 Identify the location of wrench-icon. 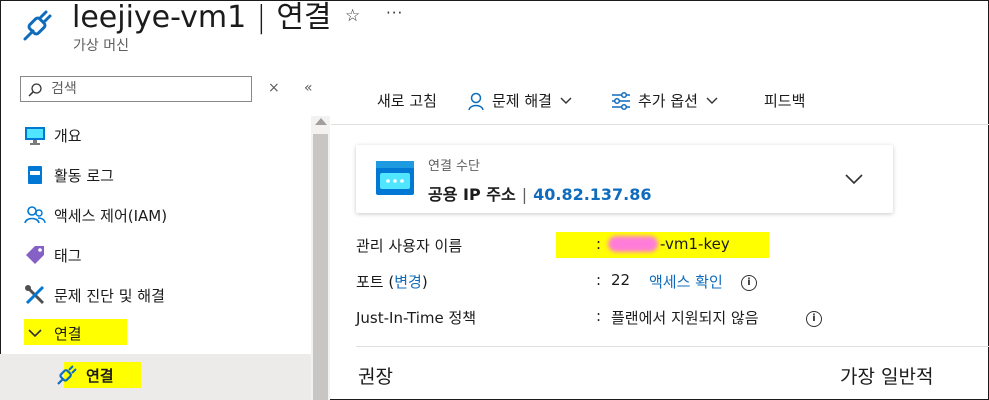
(35, 295).